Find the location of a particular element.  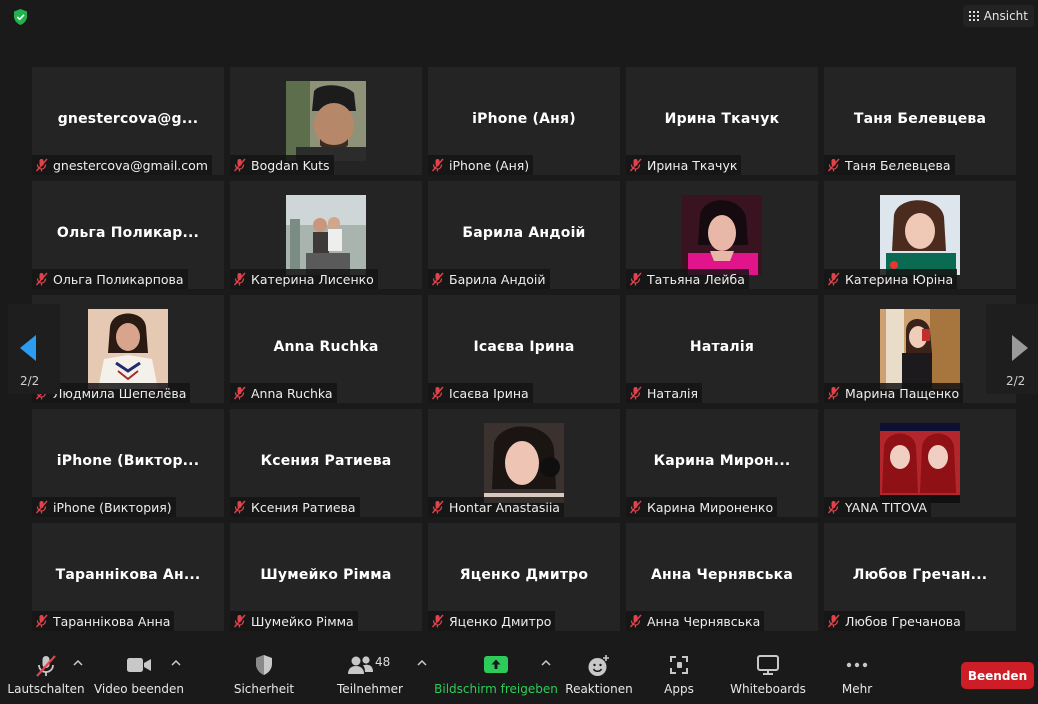

participant-name: Тараннікова Анна is located at coordinates (112, 621).